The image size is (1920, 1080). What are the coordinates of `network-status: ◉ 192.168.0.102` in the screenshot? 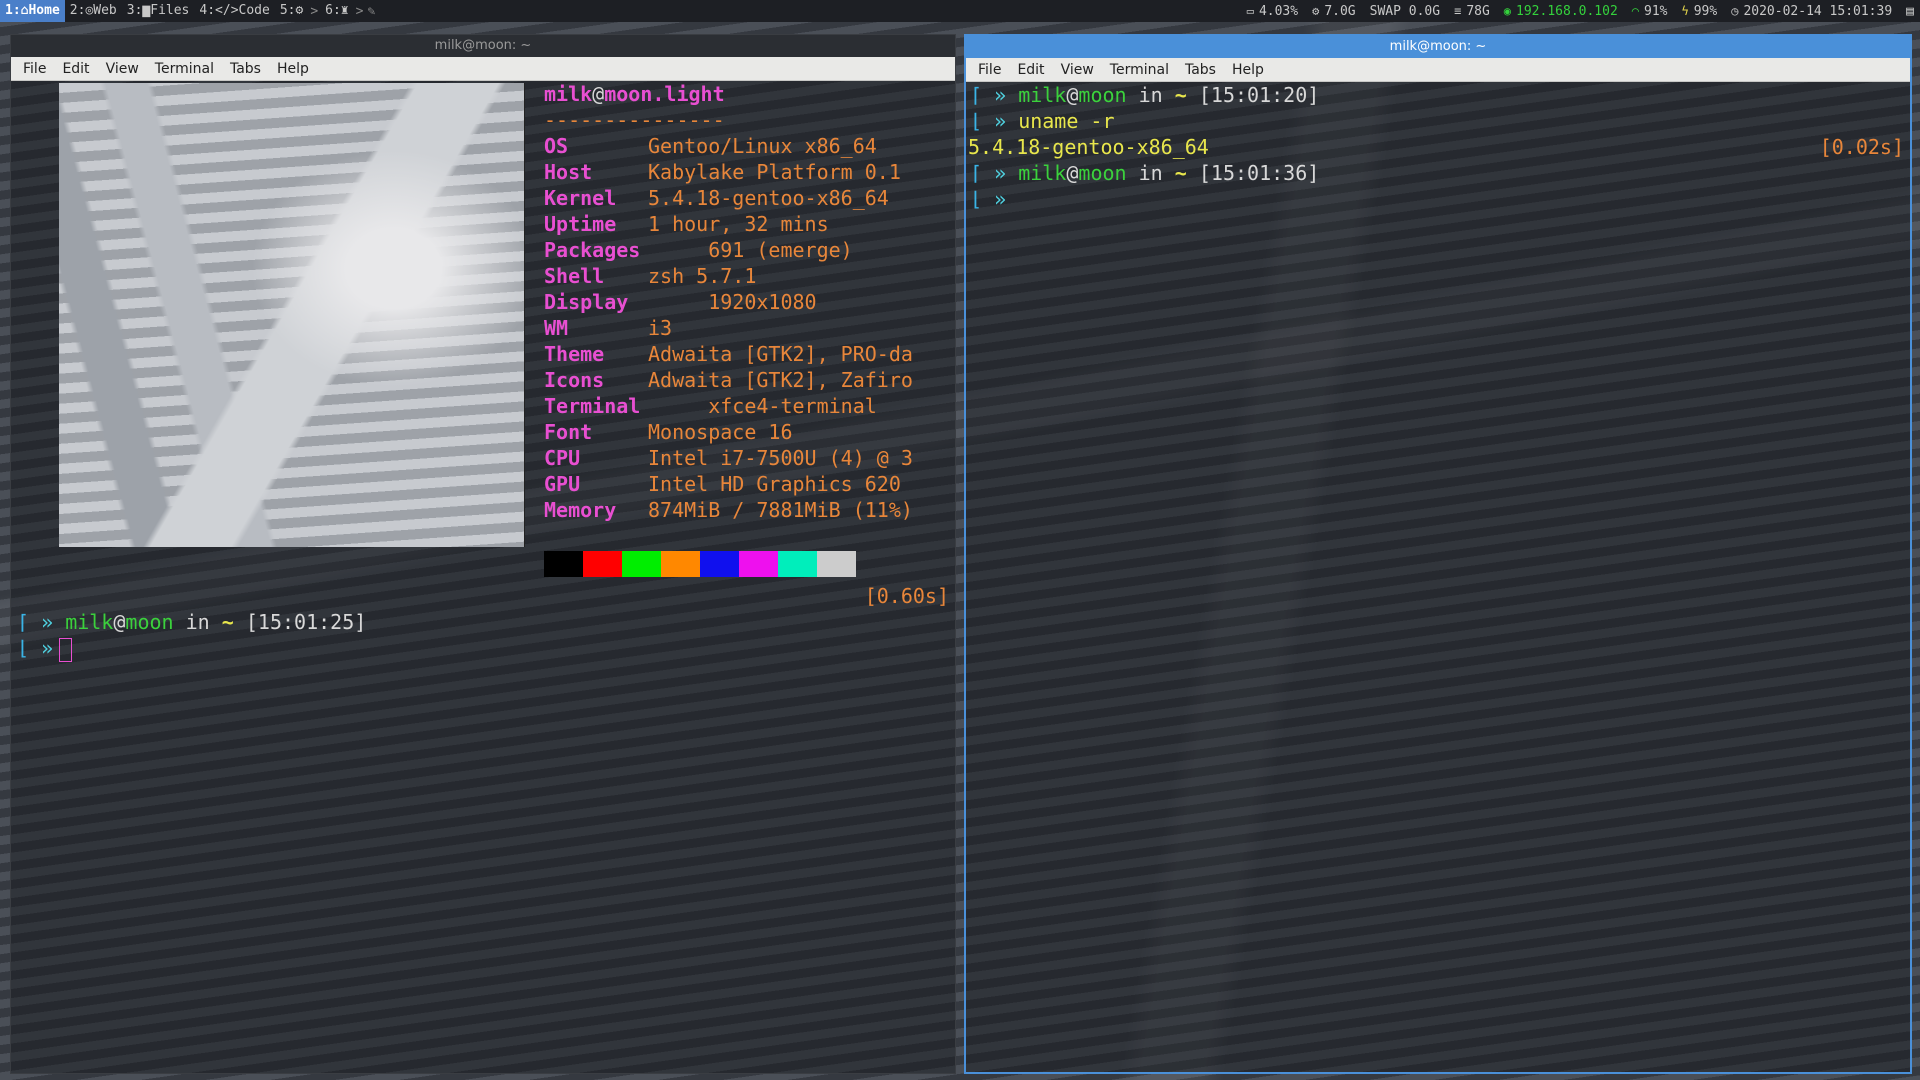 It's located at (1560, 11).